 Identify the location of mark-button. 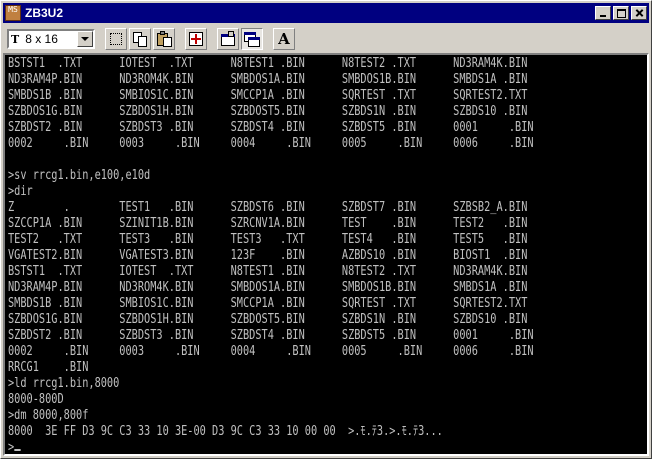
(116, 39).